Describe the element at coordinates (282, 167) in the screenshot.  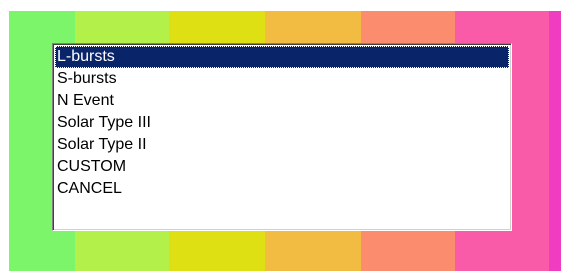
I see `list-item-custom: CUSTOM` at that location.